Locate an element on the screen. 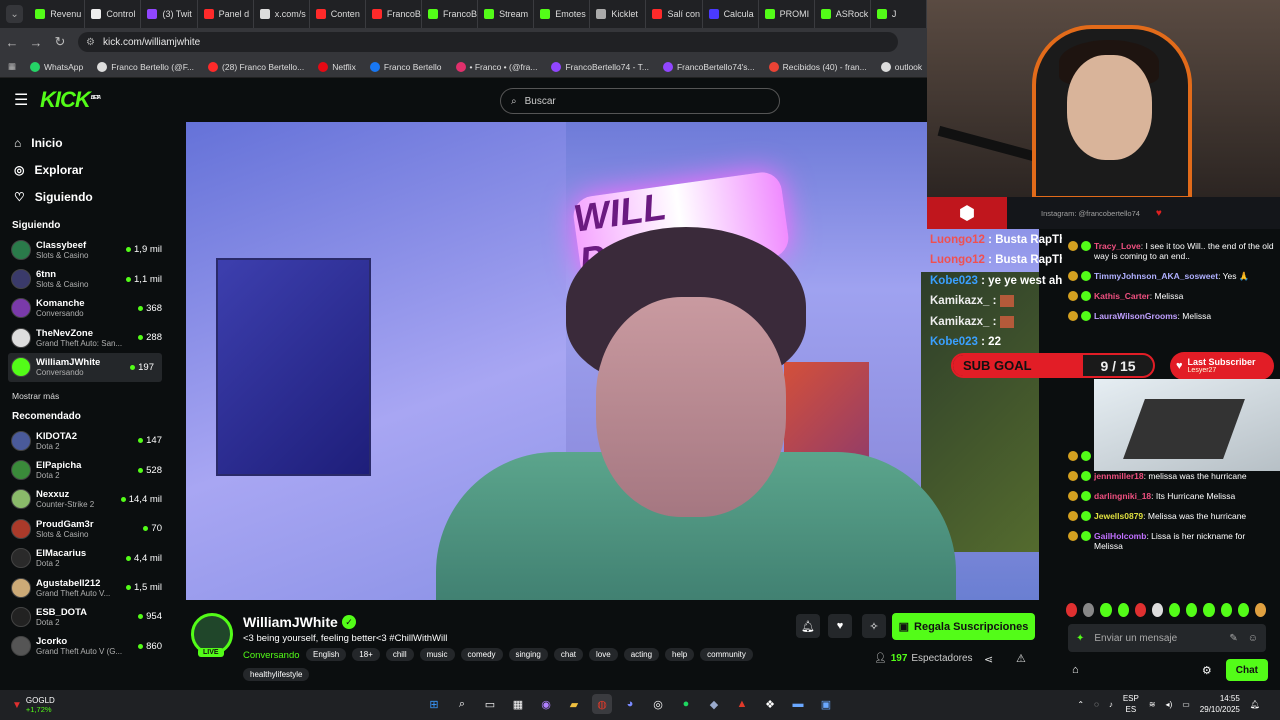  chat-username: darlingniki_18 is located at coordinates (1122, 496).